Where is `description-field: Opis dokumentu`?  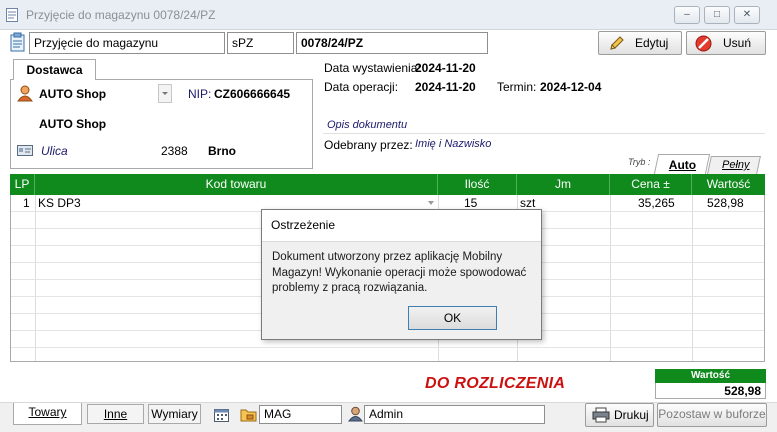
description-field: Opis dokumentu is located at coordinates (367, 125).